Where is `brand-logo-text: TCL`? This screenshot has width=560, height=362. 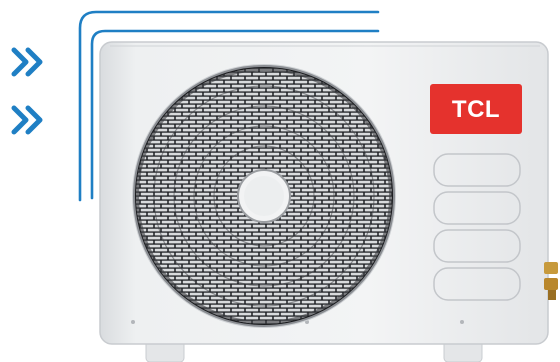
brand-logo-text: TCL is located at coordinates (476, 109).